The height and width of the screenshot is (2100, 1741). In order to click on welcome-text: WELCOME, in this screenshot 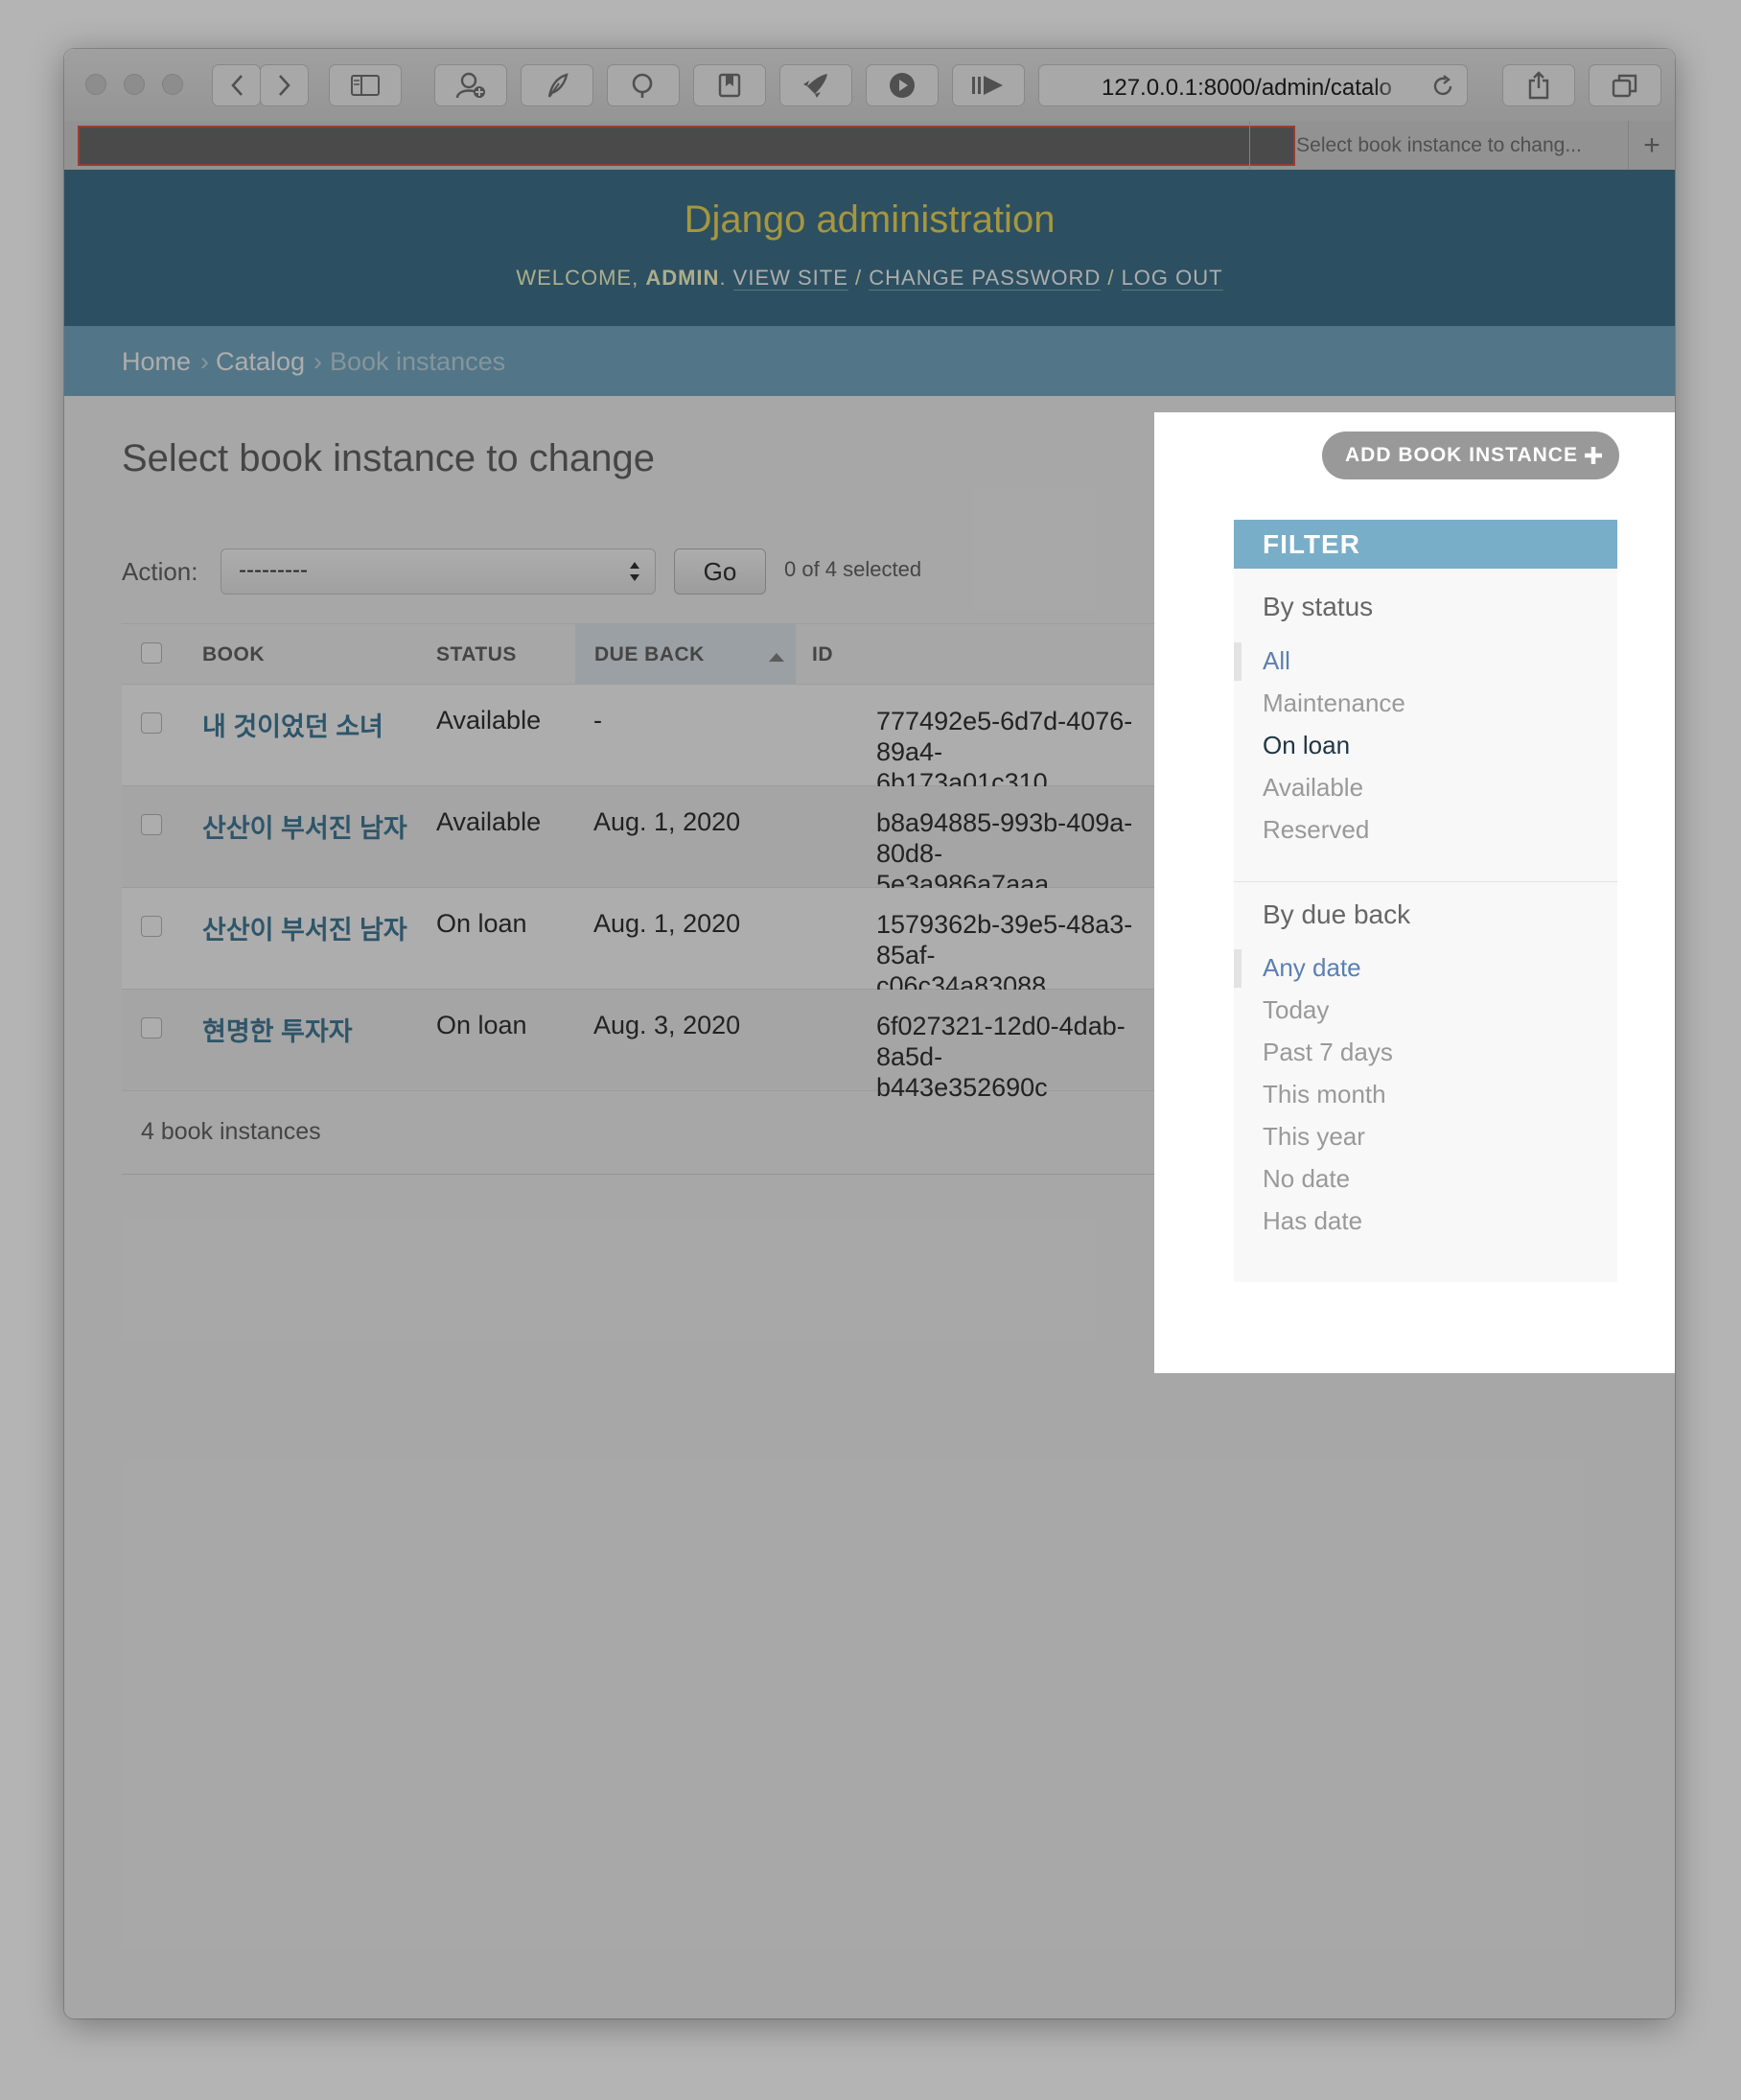, I will do `click(581, 278)`.